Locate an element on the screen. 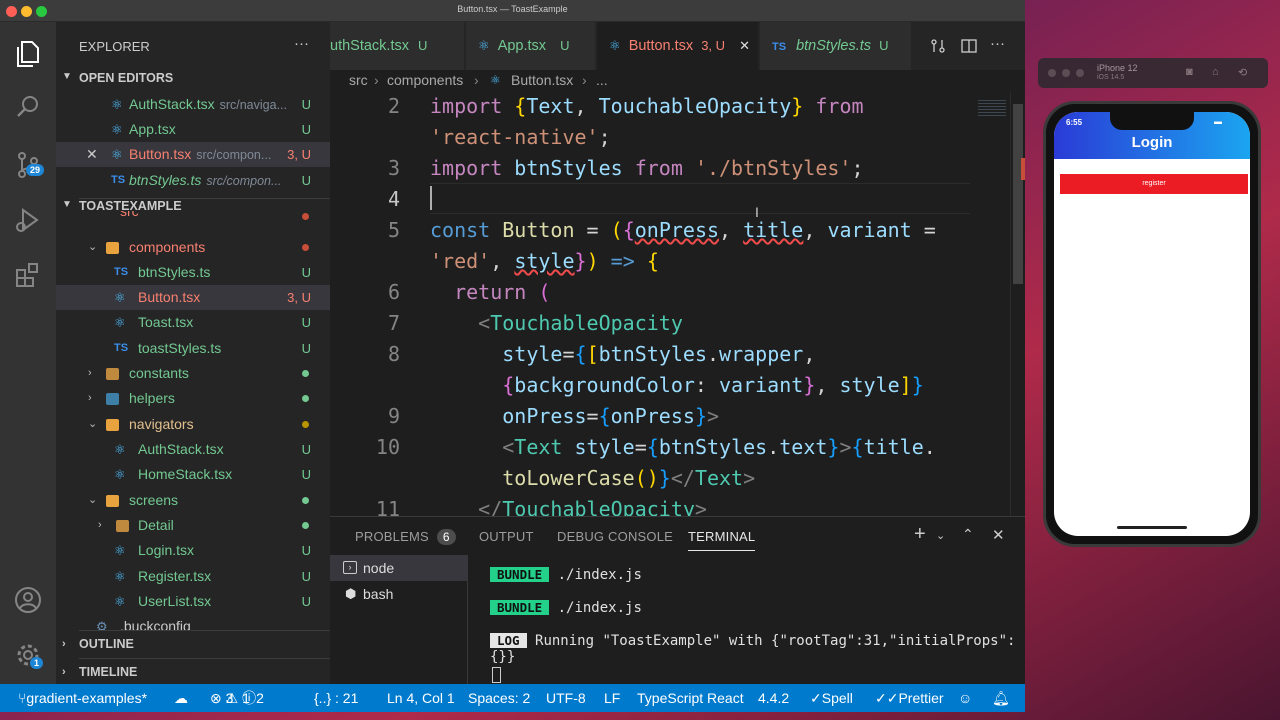 Image resolution: width=1280 pixels, height=720 pixels. tree-file-toaststyles: TS toastStyles.ts U is located at coordinates (193, 348).